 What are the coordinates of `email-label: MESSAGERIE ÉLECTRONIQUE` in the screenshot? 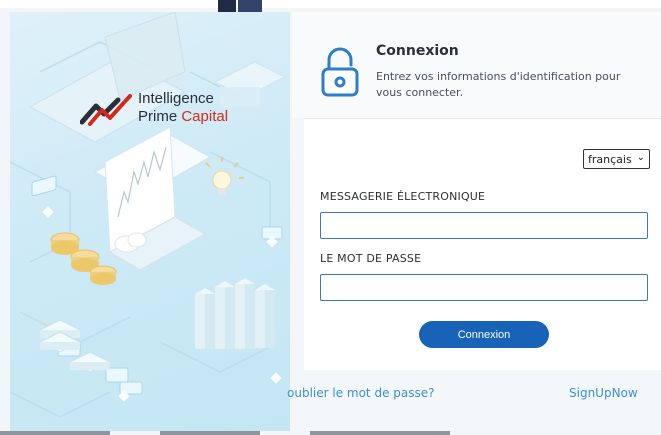 It's located at (403, 196).